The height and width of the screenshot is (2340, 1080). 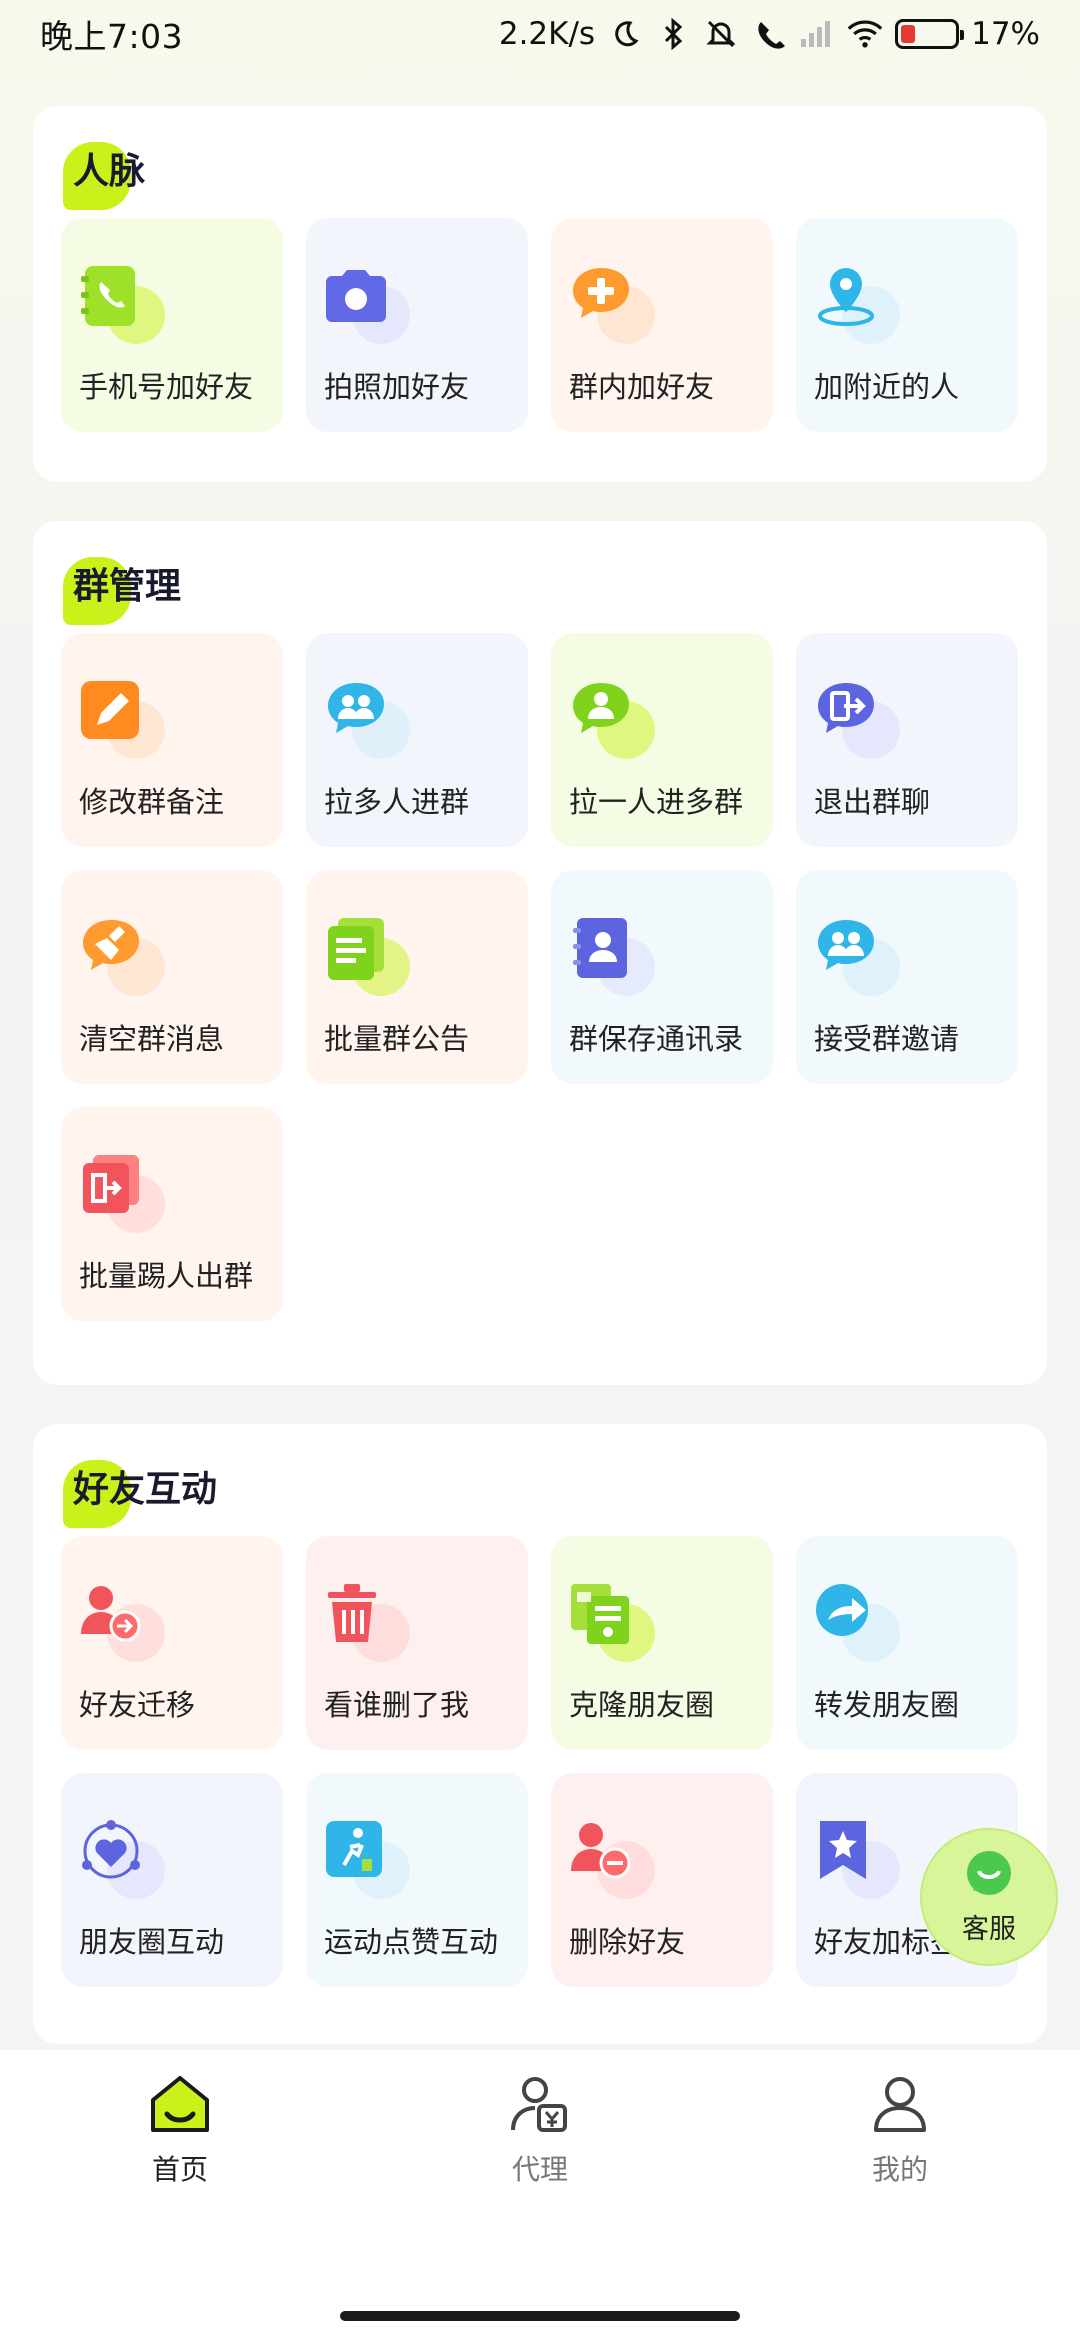 What do you see at coordinates (662, 977) in the screenshot?
I see `tile-save-group-contacts: 群保存通讯录` at bounding box center [662, 977].